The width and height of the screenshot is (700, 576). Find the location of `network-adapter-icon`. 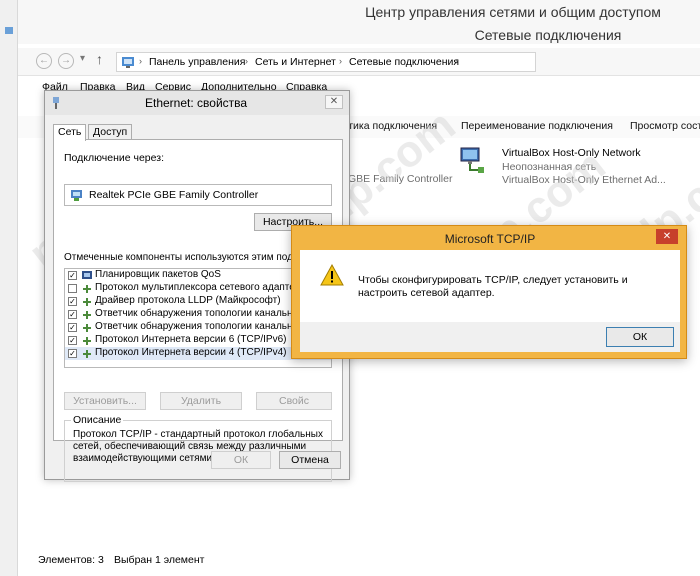

network-adapter-icon is located at coordinates (472, 160).